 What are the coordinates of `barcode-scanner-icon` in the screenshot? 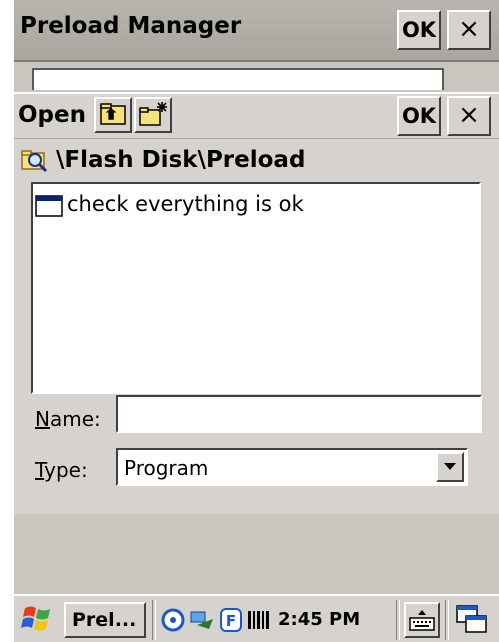 It's located at (259, 620).